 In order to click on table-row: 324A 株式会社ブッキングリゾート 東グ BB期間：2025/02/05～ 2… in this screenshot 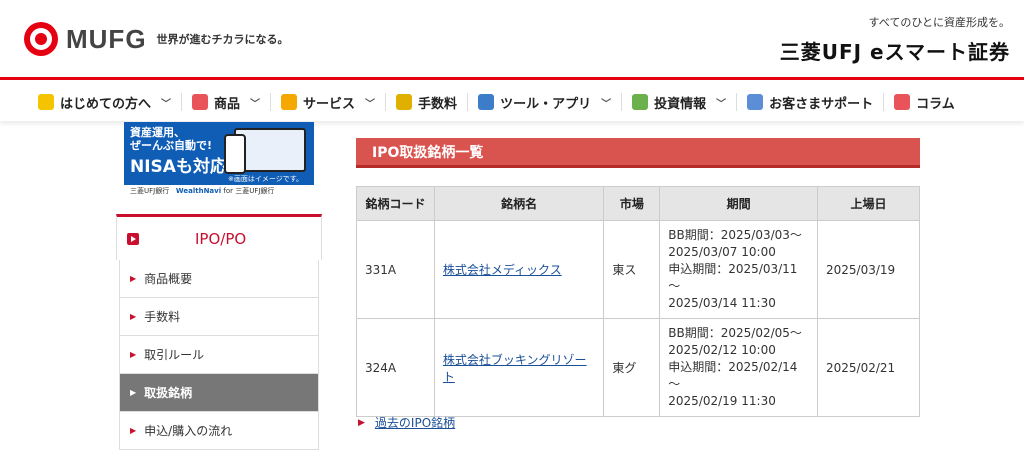, I will do `click(638, 367)`.